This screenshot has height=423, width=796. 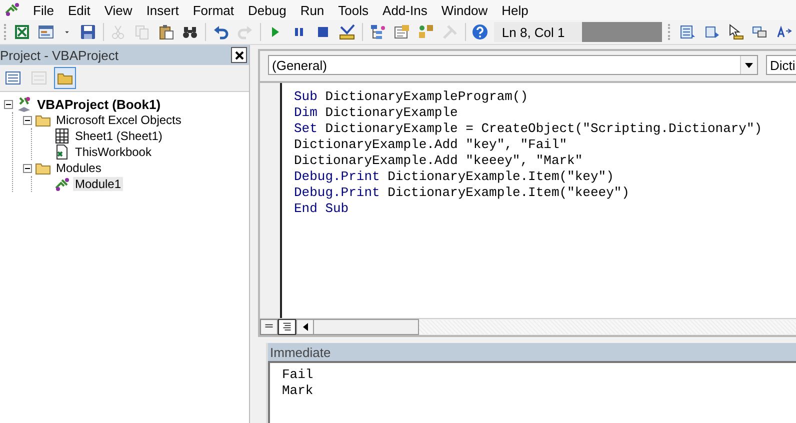 I want to click on menu-item: Add-Ins, so click(x=405, y=10).